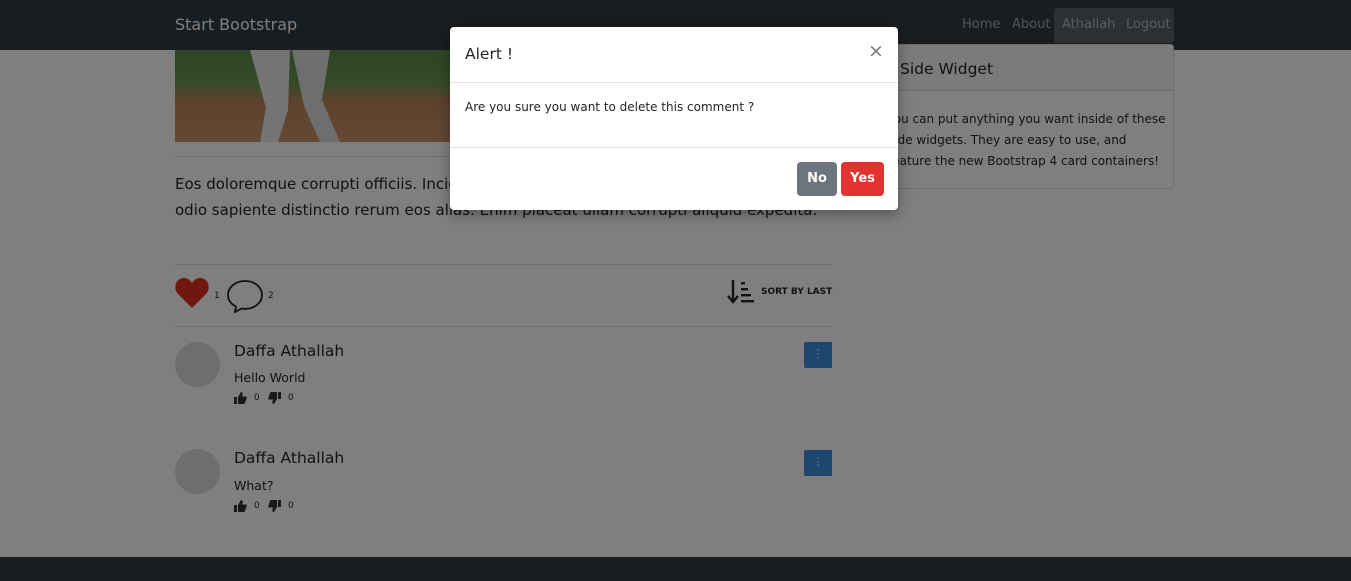 The image size is (1351, 581). What do you see at coordinates (674, 82) in the screenshot?
I see `modal-header-divider` at bounding box center [674, 82].